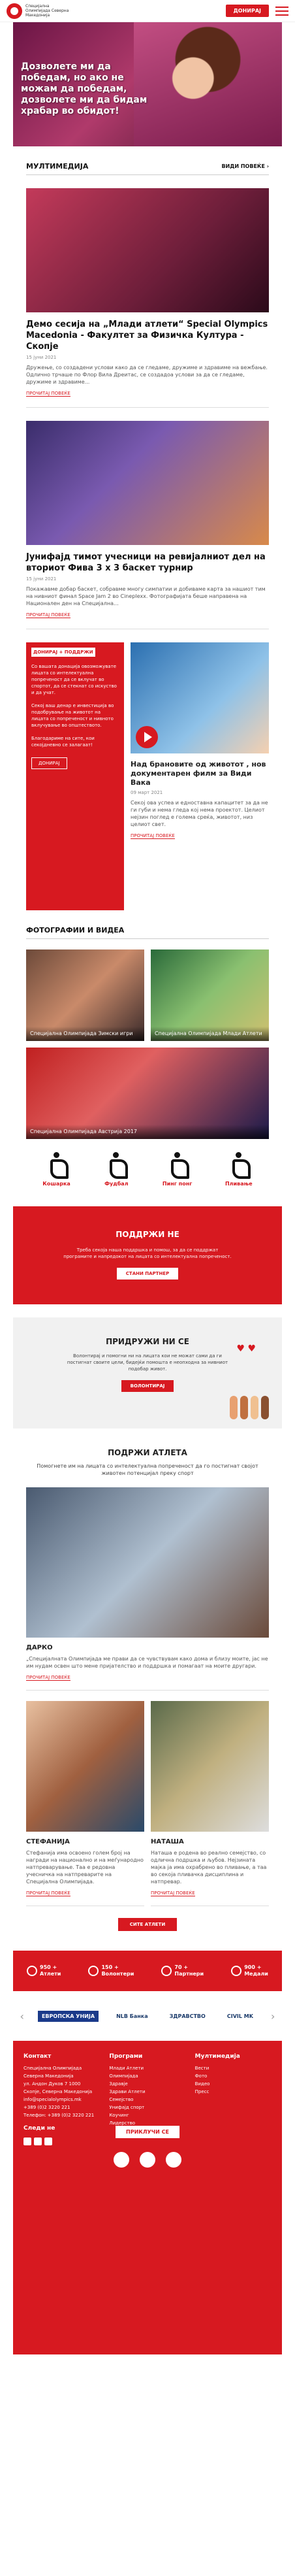  Describe the element at coordinates (147, 1234) in the screenshot. I see `support-title: ПОДДРЖИ НЕ` at that location.